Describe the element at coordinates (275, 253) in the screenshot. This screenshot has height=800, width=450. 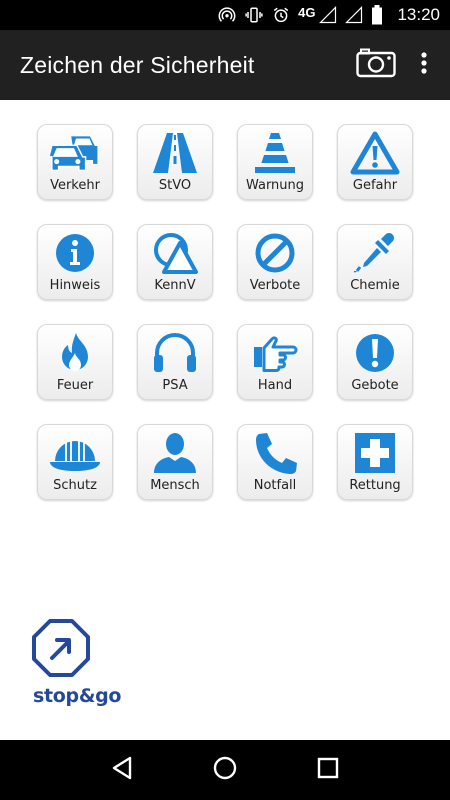
I see `prohibition-icon` at that location.